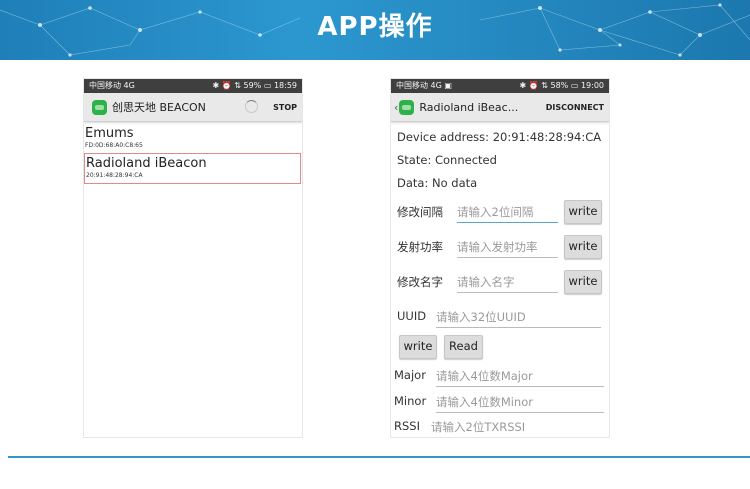  What do you see at coordinates (193, 138) in the screenshot?
I see `device-list-item: Emums FD:0D:68:A0:C8:65` at bounding box center [193, 138].